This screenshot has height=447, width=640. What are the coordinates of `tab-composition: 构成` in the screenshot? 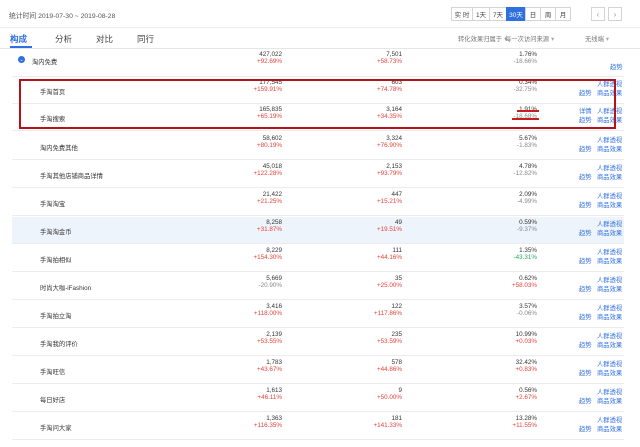 It's located at (18, 39).